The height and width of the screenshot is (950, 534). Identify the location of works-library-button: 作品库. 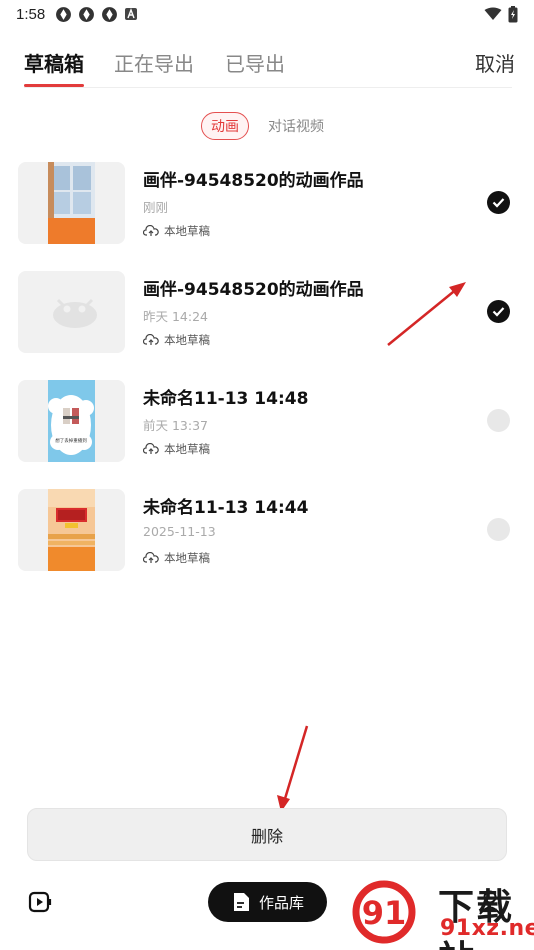
(267, 902).